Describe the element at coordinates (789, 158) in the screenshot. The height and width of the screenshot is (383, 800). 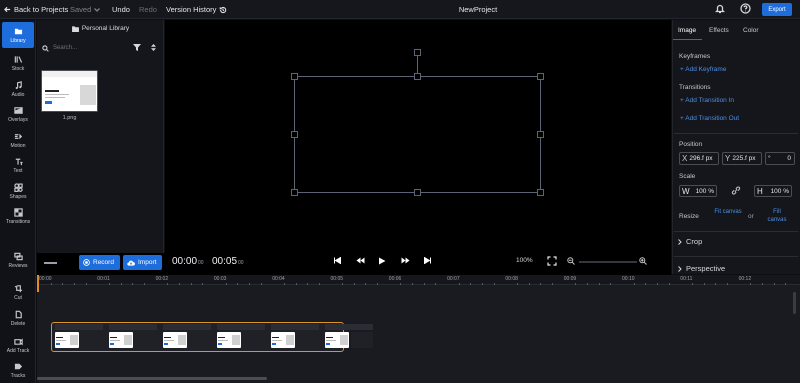
I see `rotation-value: 0` at that location.